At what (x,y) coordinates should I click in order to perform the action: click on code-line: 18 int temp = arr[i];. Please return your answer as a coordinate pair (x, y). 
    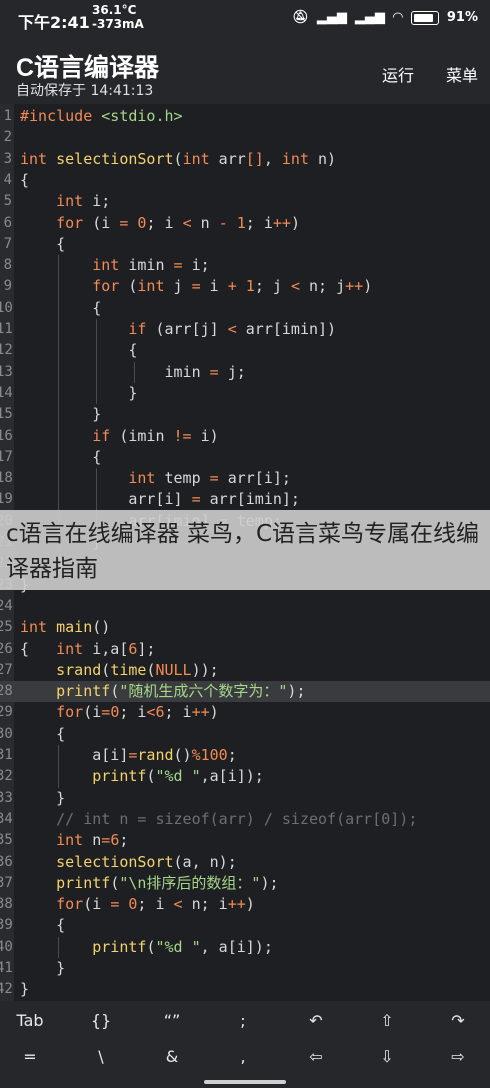
    Looking at the image, I should click on (245, 478).